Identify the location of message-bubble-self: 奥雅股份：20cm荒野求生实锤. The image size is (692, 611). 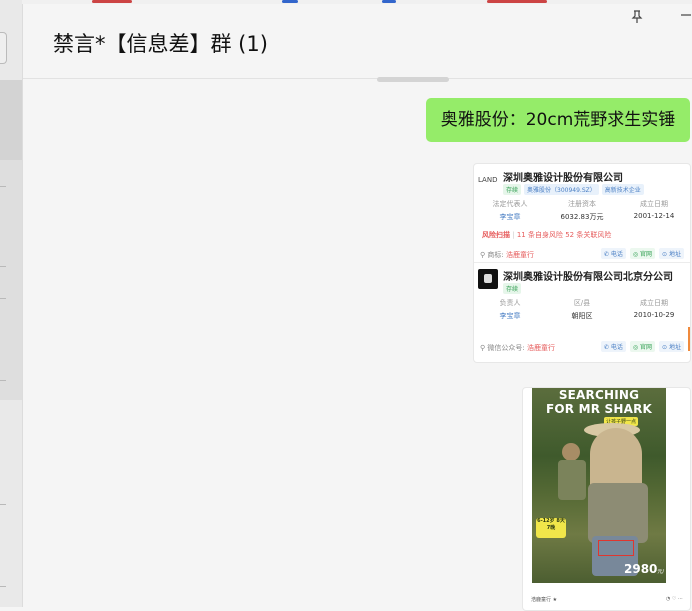
(558, 120).